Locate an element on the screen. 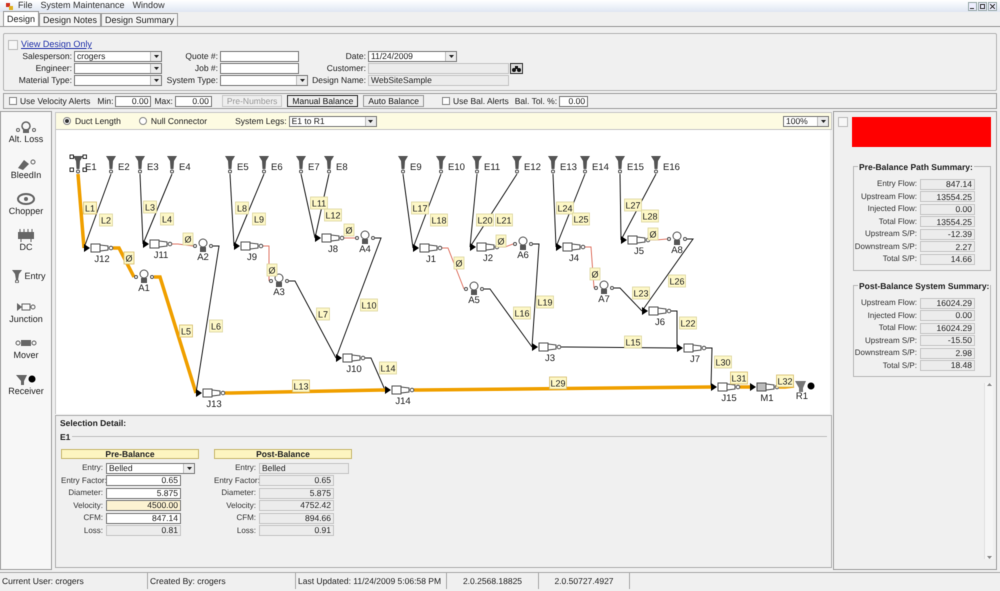  field-label: Job #: is located at coordinates (206, 68).